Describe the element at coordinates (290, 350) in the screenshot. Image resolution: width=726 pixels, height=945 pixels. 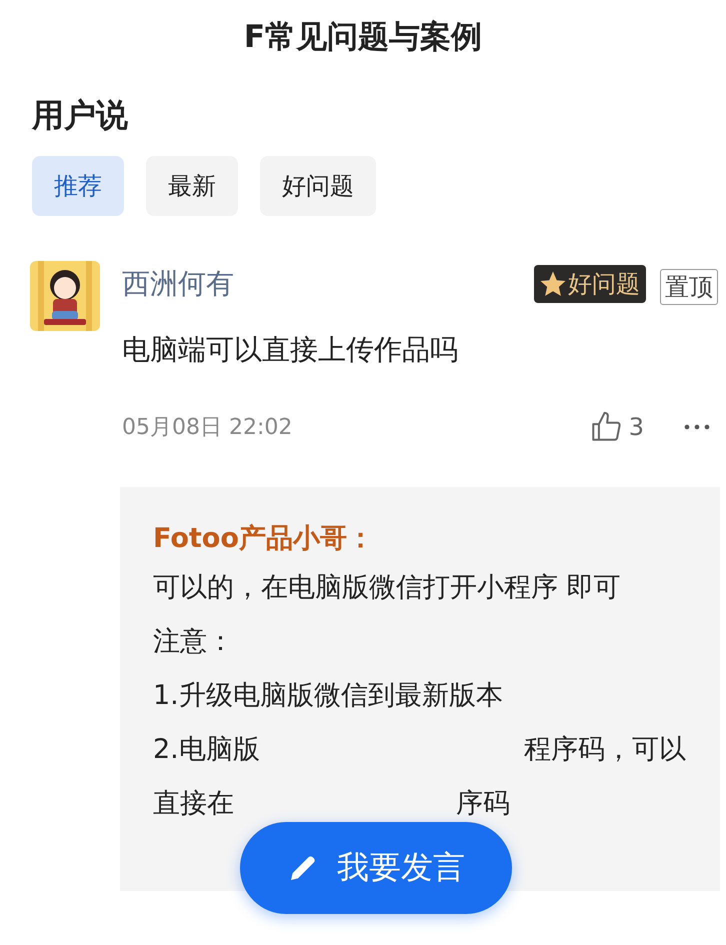
I see `question-text: 电脑端可以直接上传作品吗` at that location.